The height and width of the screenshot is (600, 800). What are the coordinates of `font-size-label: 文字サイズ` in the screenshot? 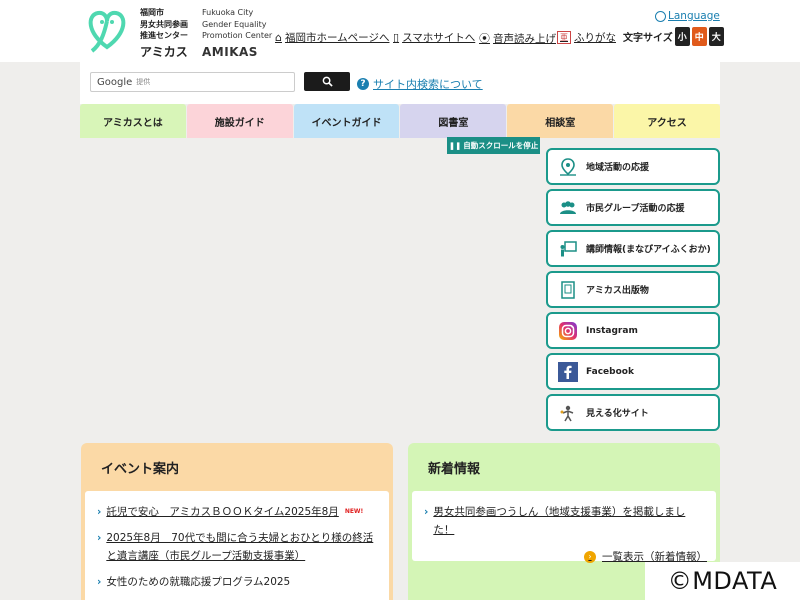 It's located at (648, 38).